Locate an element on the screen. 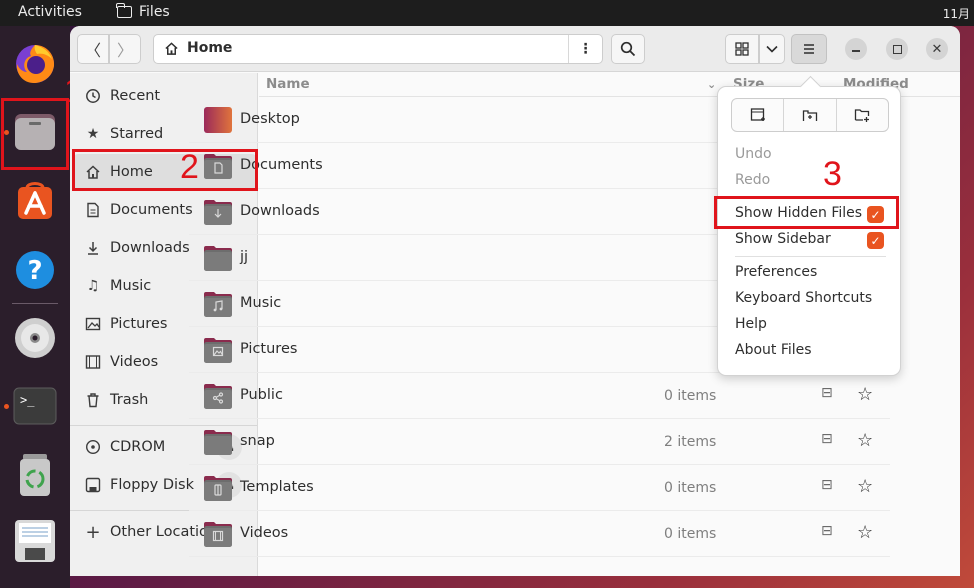  file-name: Downloads is located at coordinates (280, 211).